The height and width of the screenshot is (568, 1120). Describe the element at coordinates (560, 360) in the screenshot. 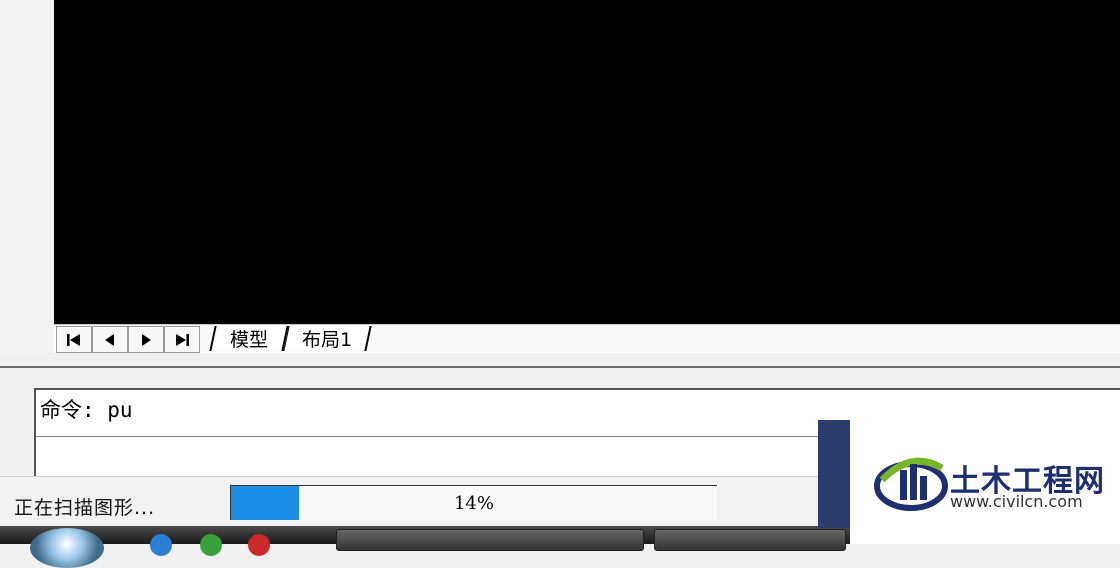

I see `splitter-bar` at that location.